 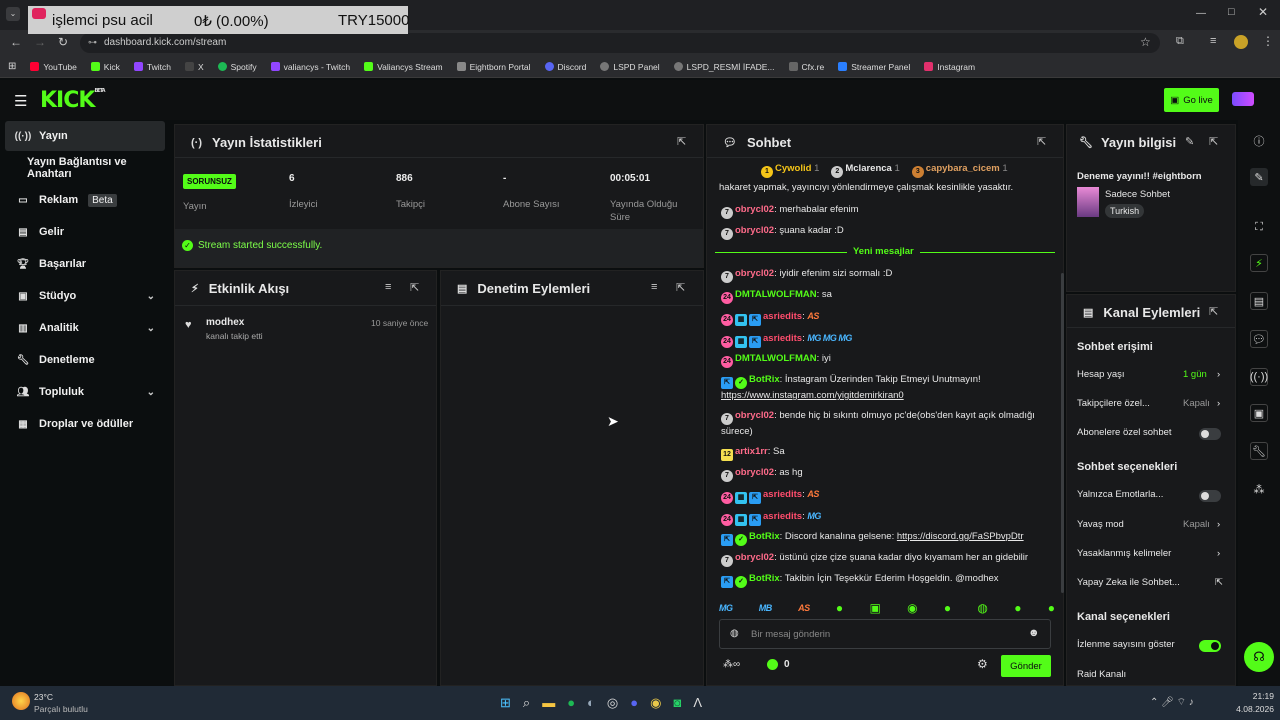 What do you see at coordinates (804, 608) in the screenshot?
I see `emote: AS` at bounding box center [804, 608].